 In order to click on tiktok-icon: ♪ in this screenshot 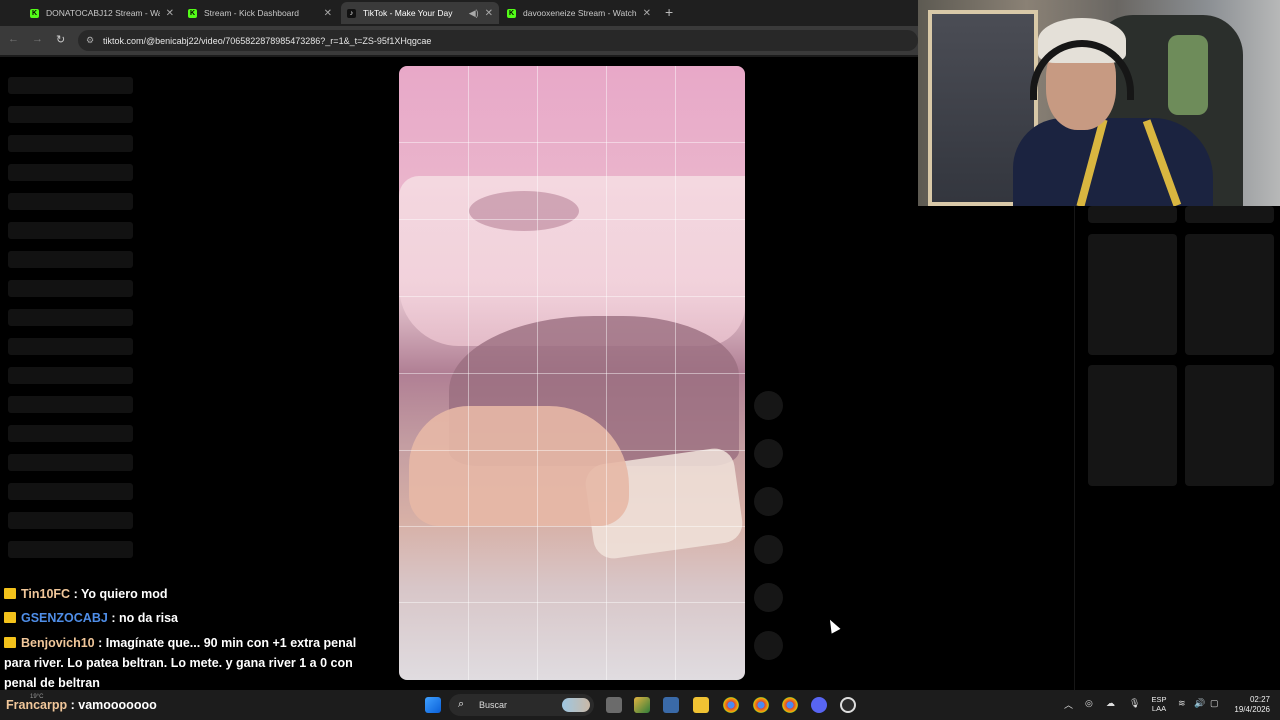, I will do `click(351, 13)`.